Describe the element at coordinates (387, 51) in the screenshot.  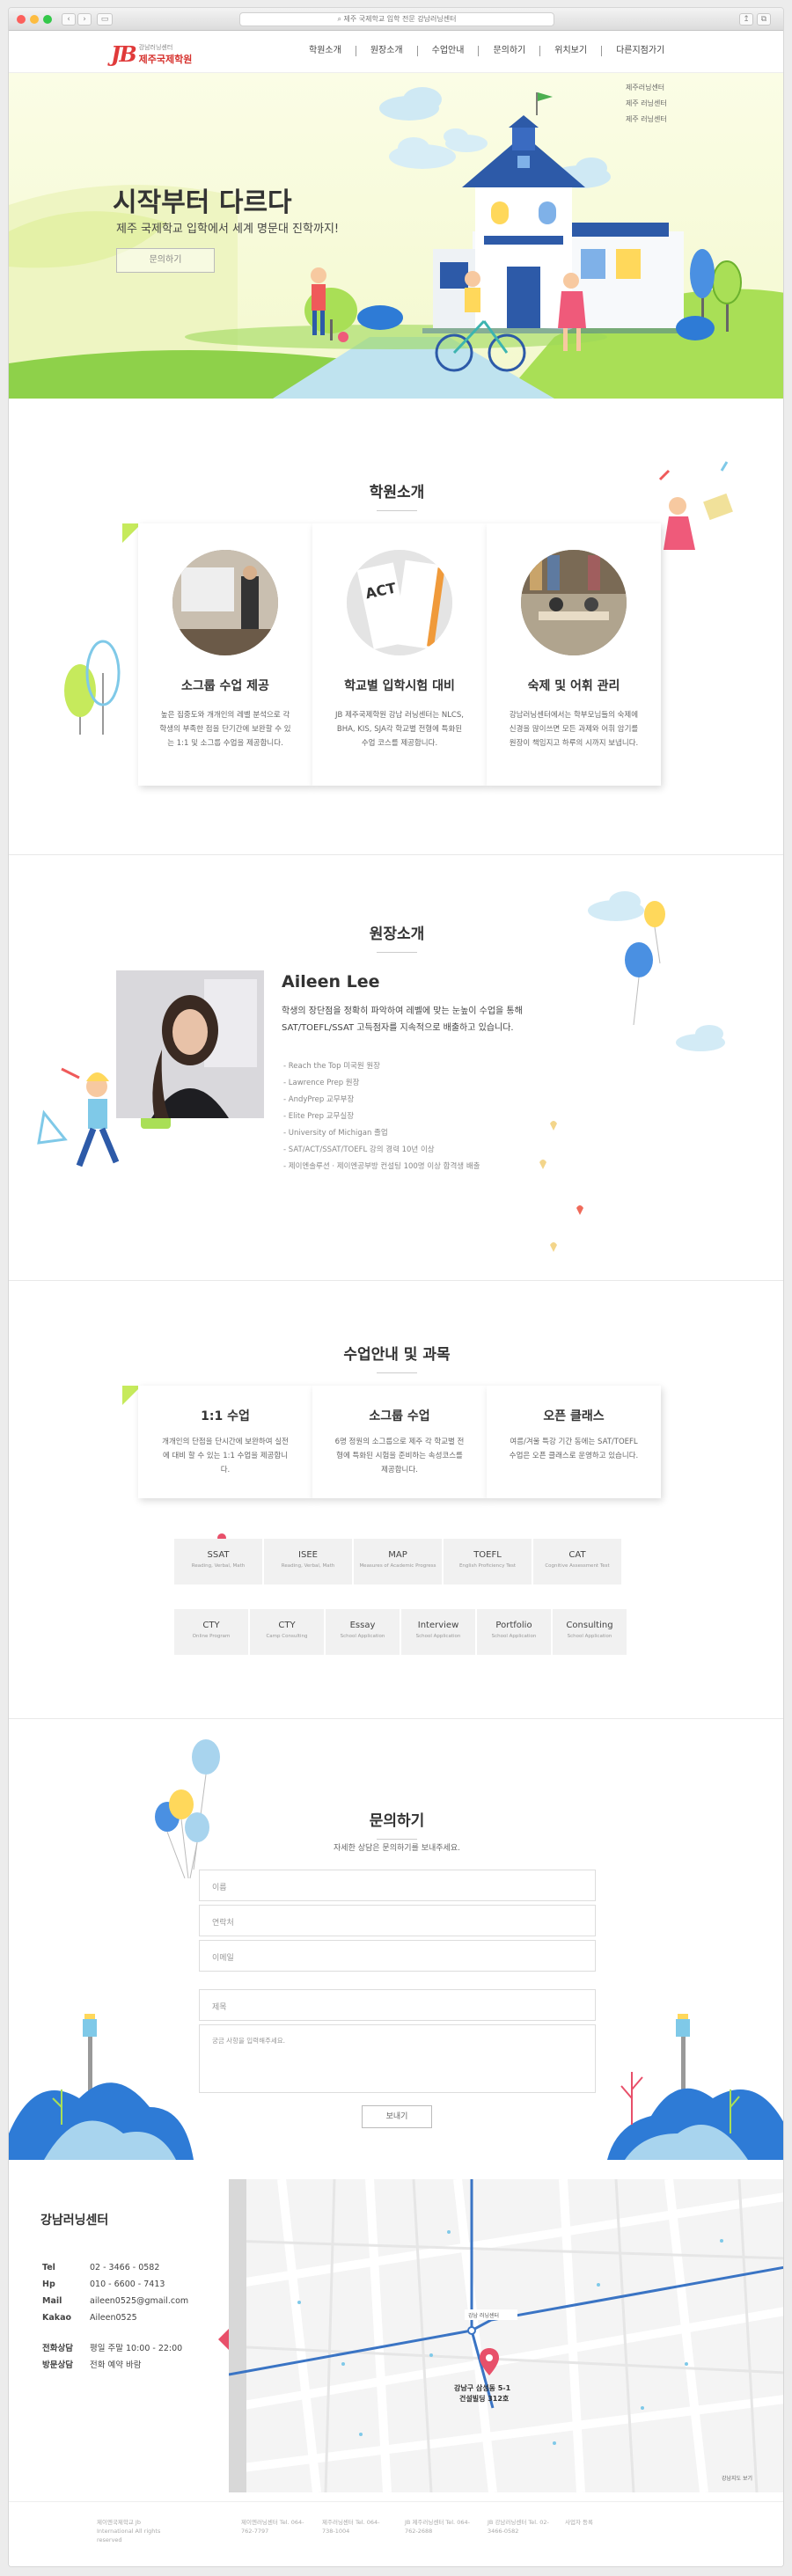
I see `nav-item-director: 원장소개` at that location.